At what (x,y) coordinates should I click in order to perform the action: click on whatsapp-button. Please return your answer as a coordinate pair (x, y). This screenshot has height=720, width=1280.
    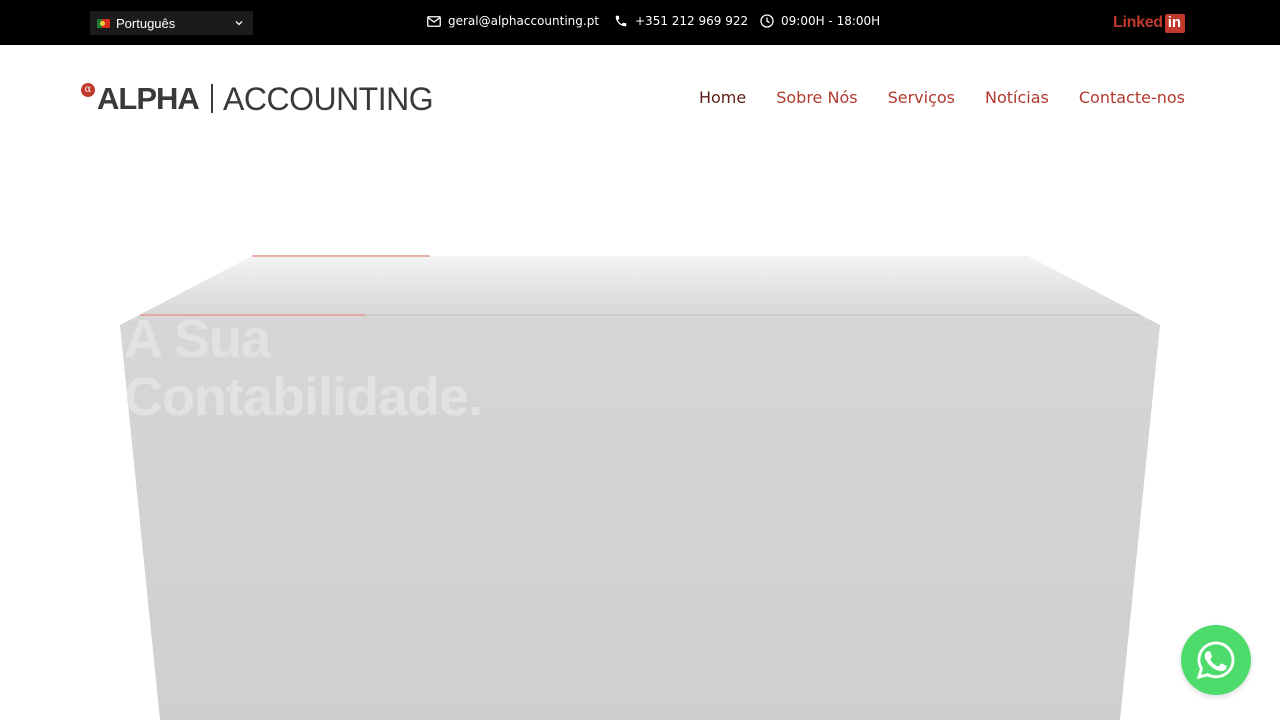
    Looking at the image, I should click on (1216, 660).